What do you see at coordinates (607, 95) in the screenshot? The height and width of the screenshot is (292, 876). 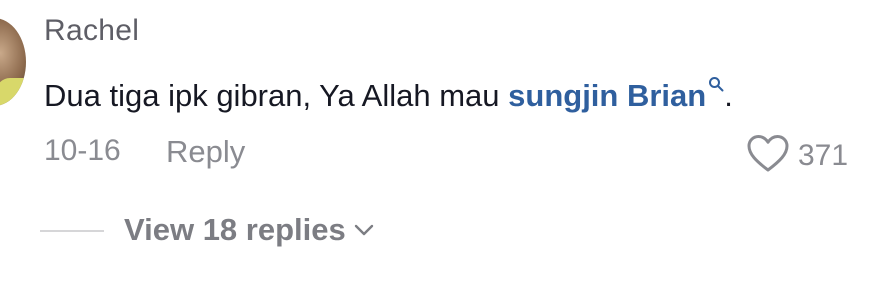 I see `mention-text: sungjin Brian` at bounding box center [607, 95].